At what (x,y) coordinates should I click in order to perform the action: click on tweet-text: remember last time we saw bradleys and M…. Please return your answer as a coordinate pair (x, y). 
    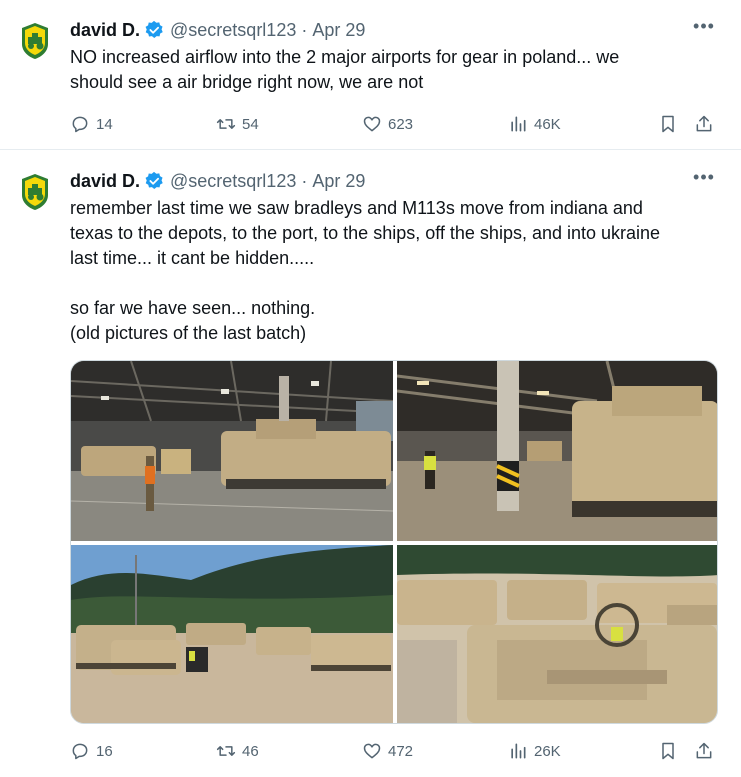
    Looking at the image, I should click on (365, 270).